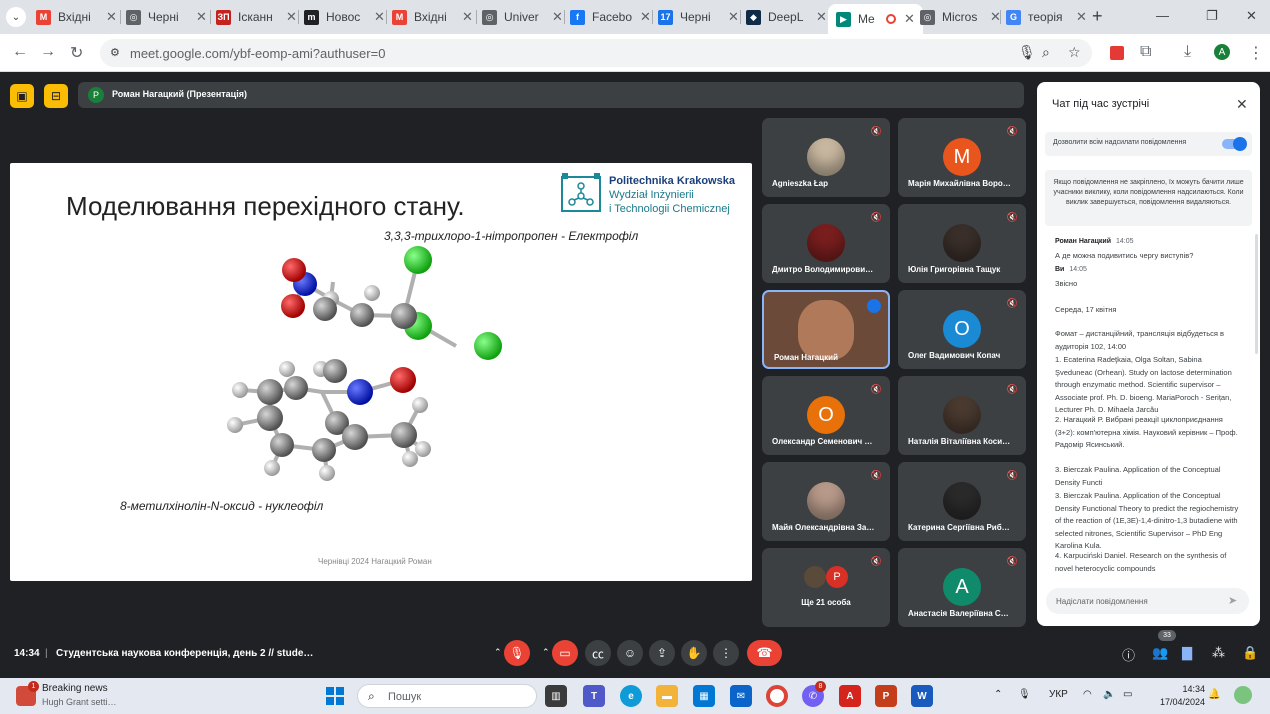  Describe the element at coordinates (960, 17) in the screenshot. I see `browser-tab: ◎ Micros ✕` at that location.